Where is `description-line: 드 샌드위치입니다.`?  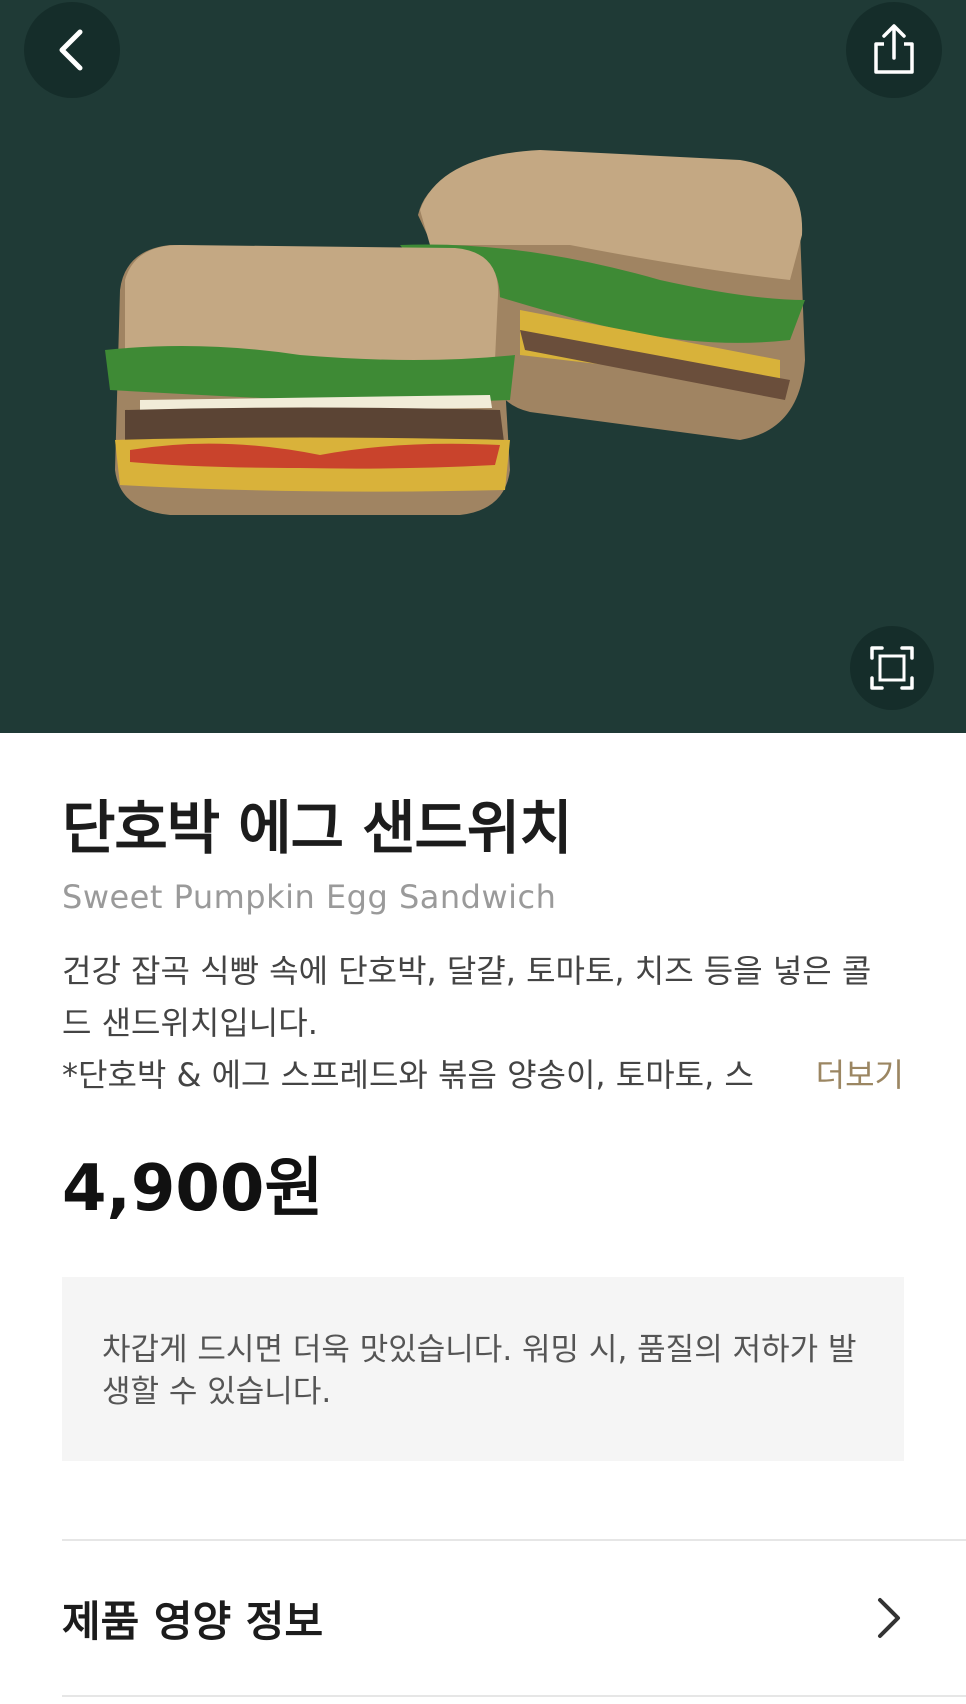
description-line: 드 샌드위치입니다. is located at coordinates (190, 1023).